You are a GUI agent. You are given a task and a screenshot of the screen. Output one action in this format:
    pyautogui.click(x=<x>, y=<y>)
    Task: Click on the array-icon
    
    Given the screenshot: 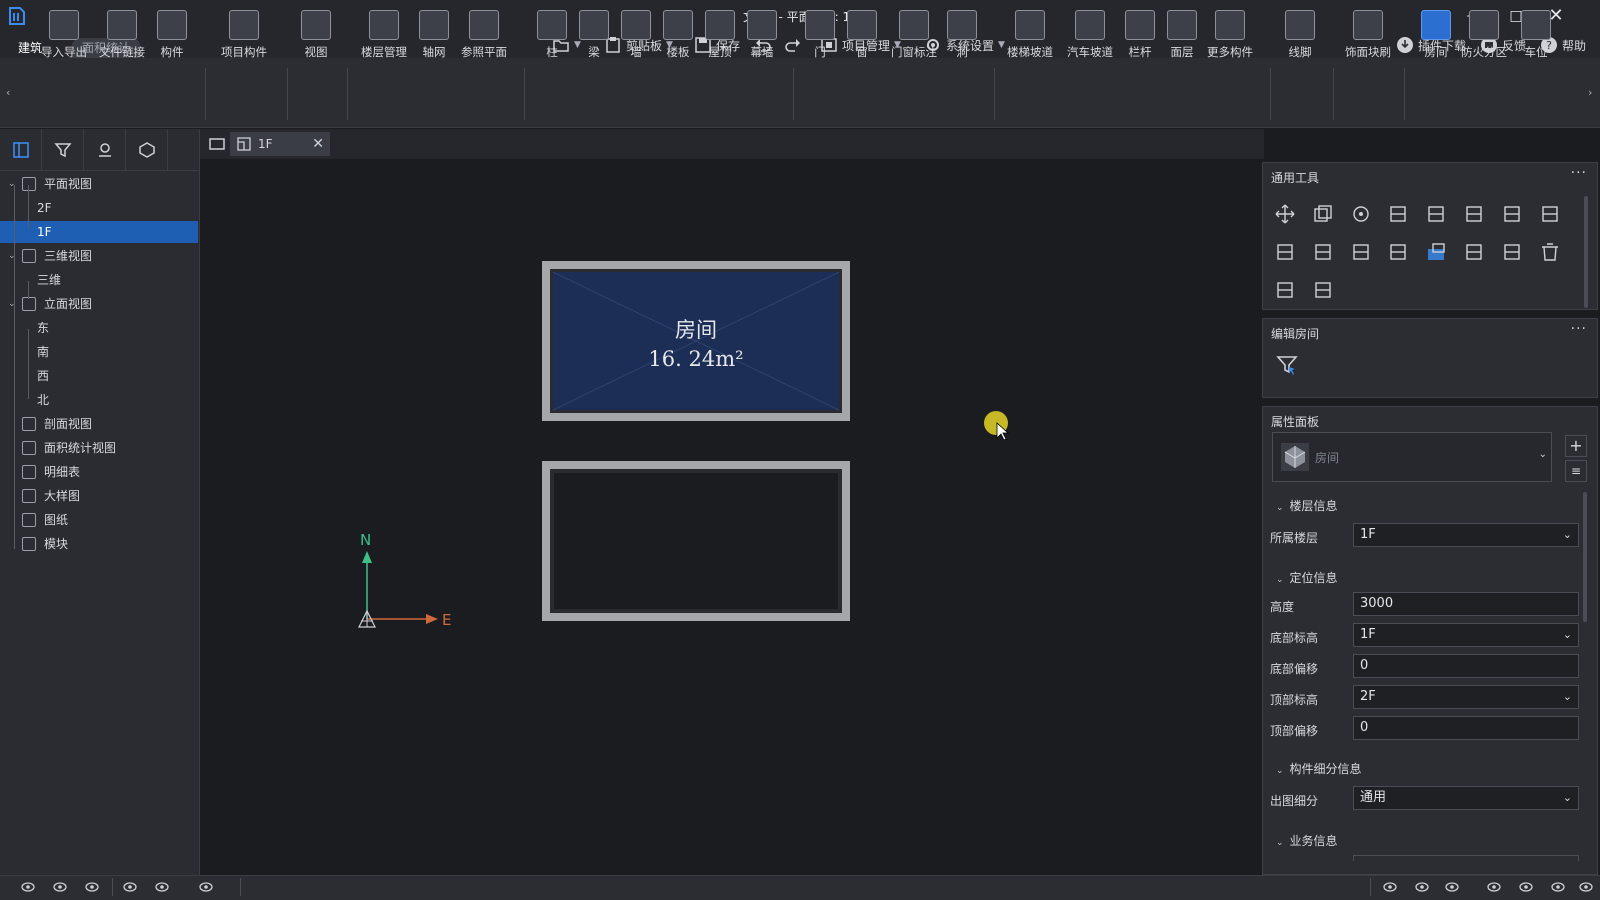 What is the action you would take?
    pyautogui.click(x=1512, y=214)
    